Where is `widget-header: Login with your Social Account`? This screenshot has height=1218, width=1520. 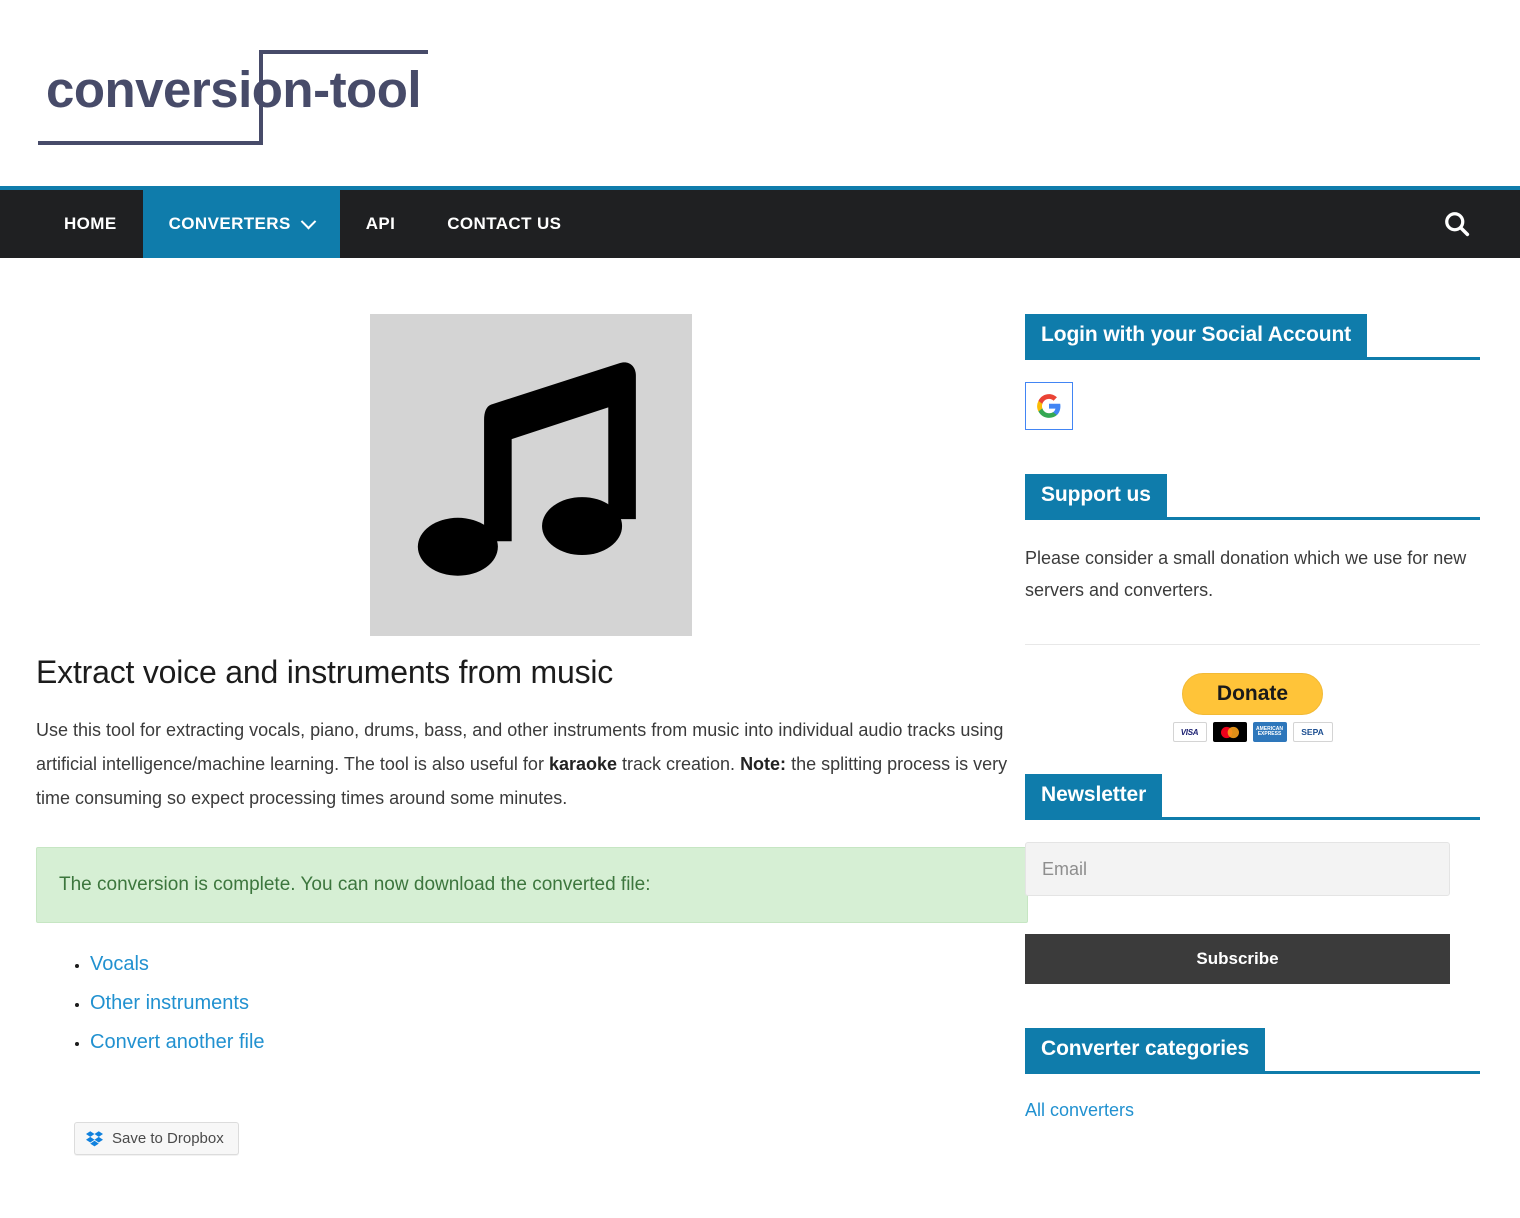
widget-header: Login with your Social Account is located at coordinates (1252, 337).